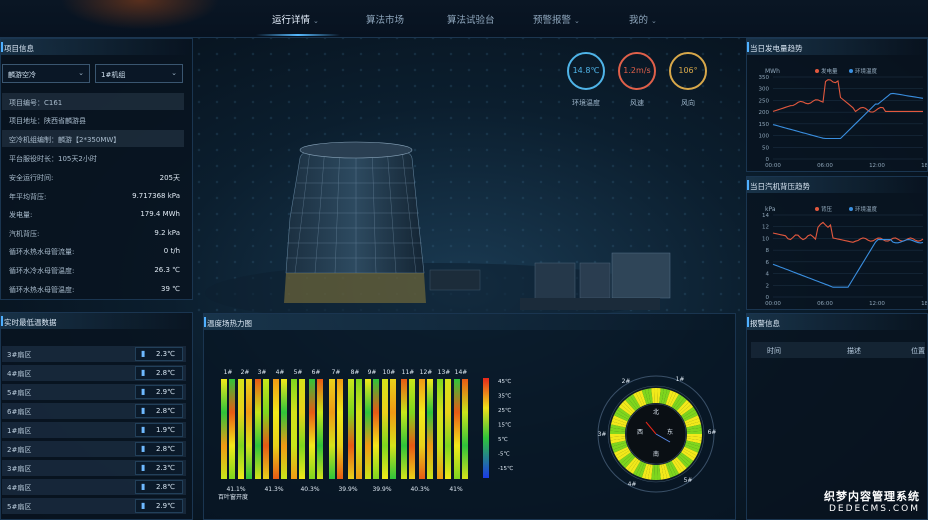 Image resolution: width=928 pixels, height=520 pixels. What do you see at coordinates (872, 496) in the screenshot?
I see `watermark-line1: 织梦内容管理系统` at bounding box center [872, 496].